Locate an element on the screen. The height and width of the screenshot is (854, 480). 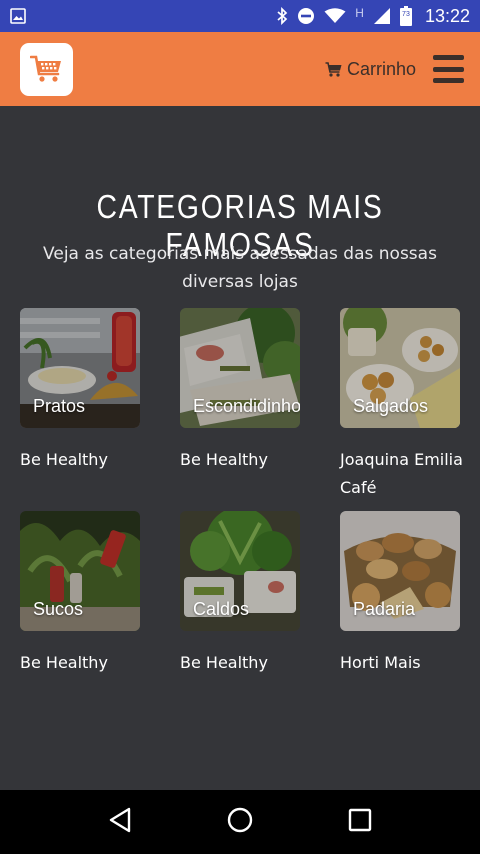
category-label: Salgados is located at coordinates (391, 406).